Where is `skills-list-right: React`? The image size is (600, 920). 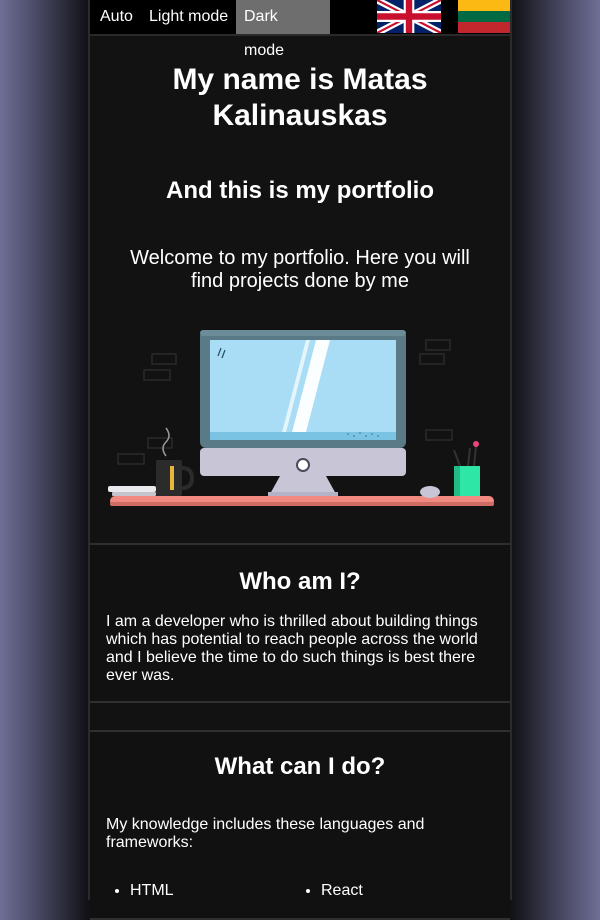
skills-list-right: React is located at coordinates (330, 891).